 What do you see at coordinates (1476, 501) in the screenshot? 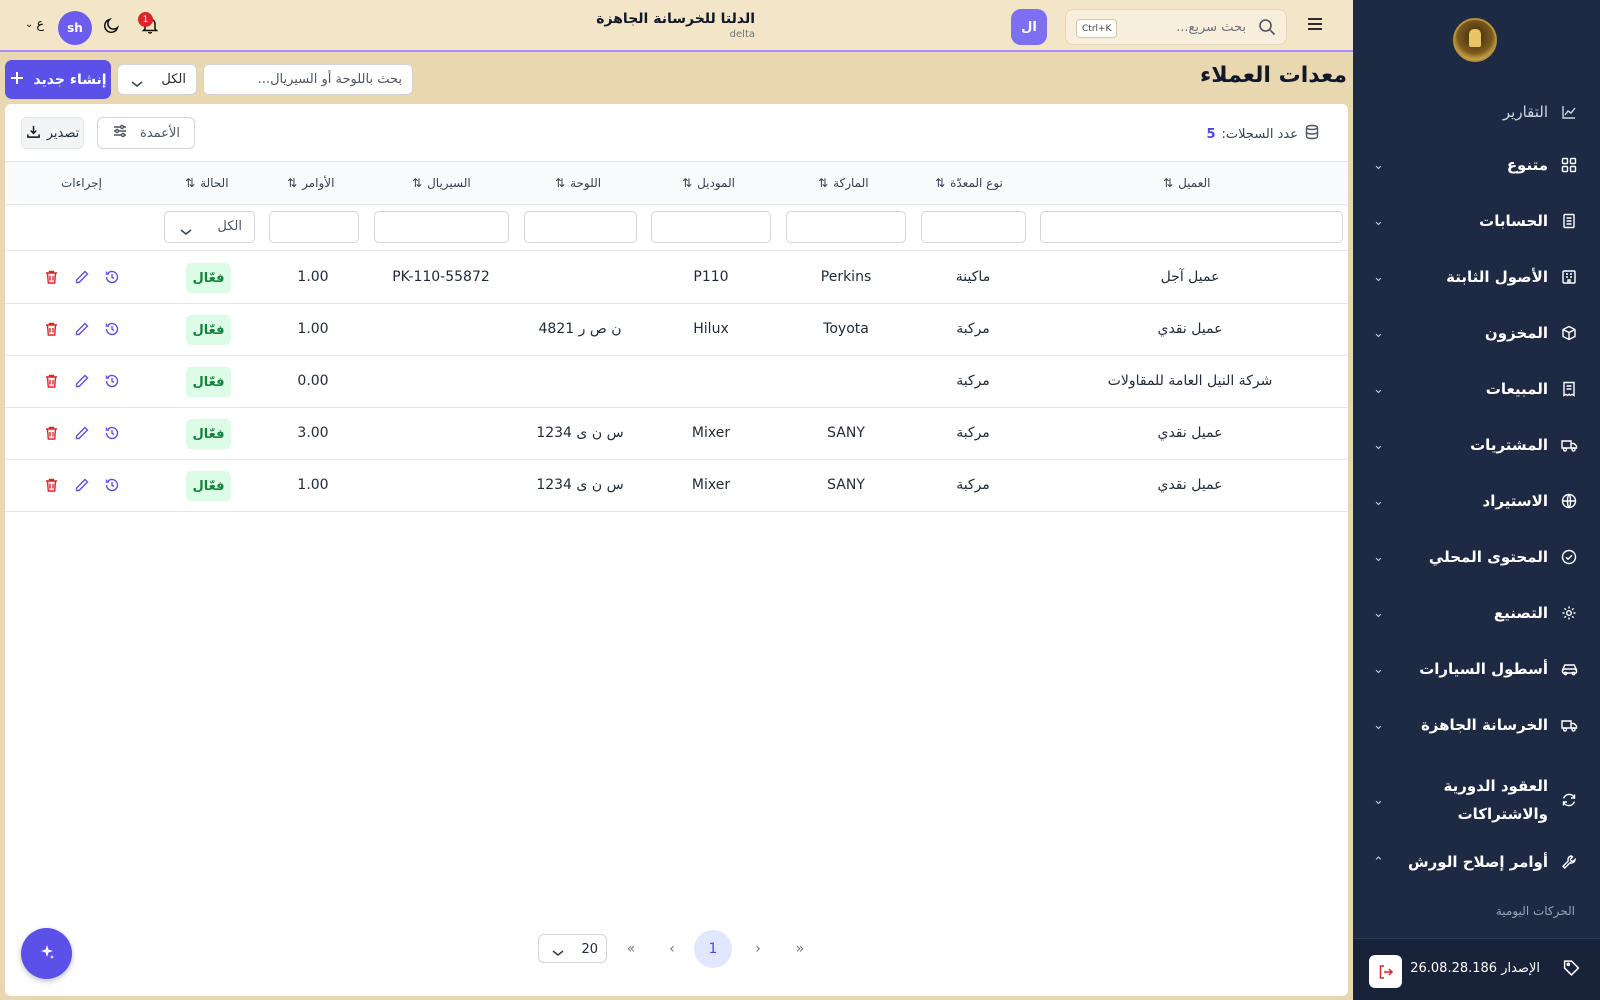
I see `sidebar-item-import: ⌄ الاستيراد` at bounding box center [1476, 501].